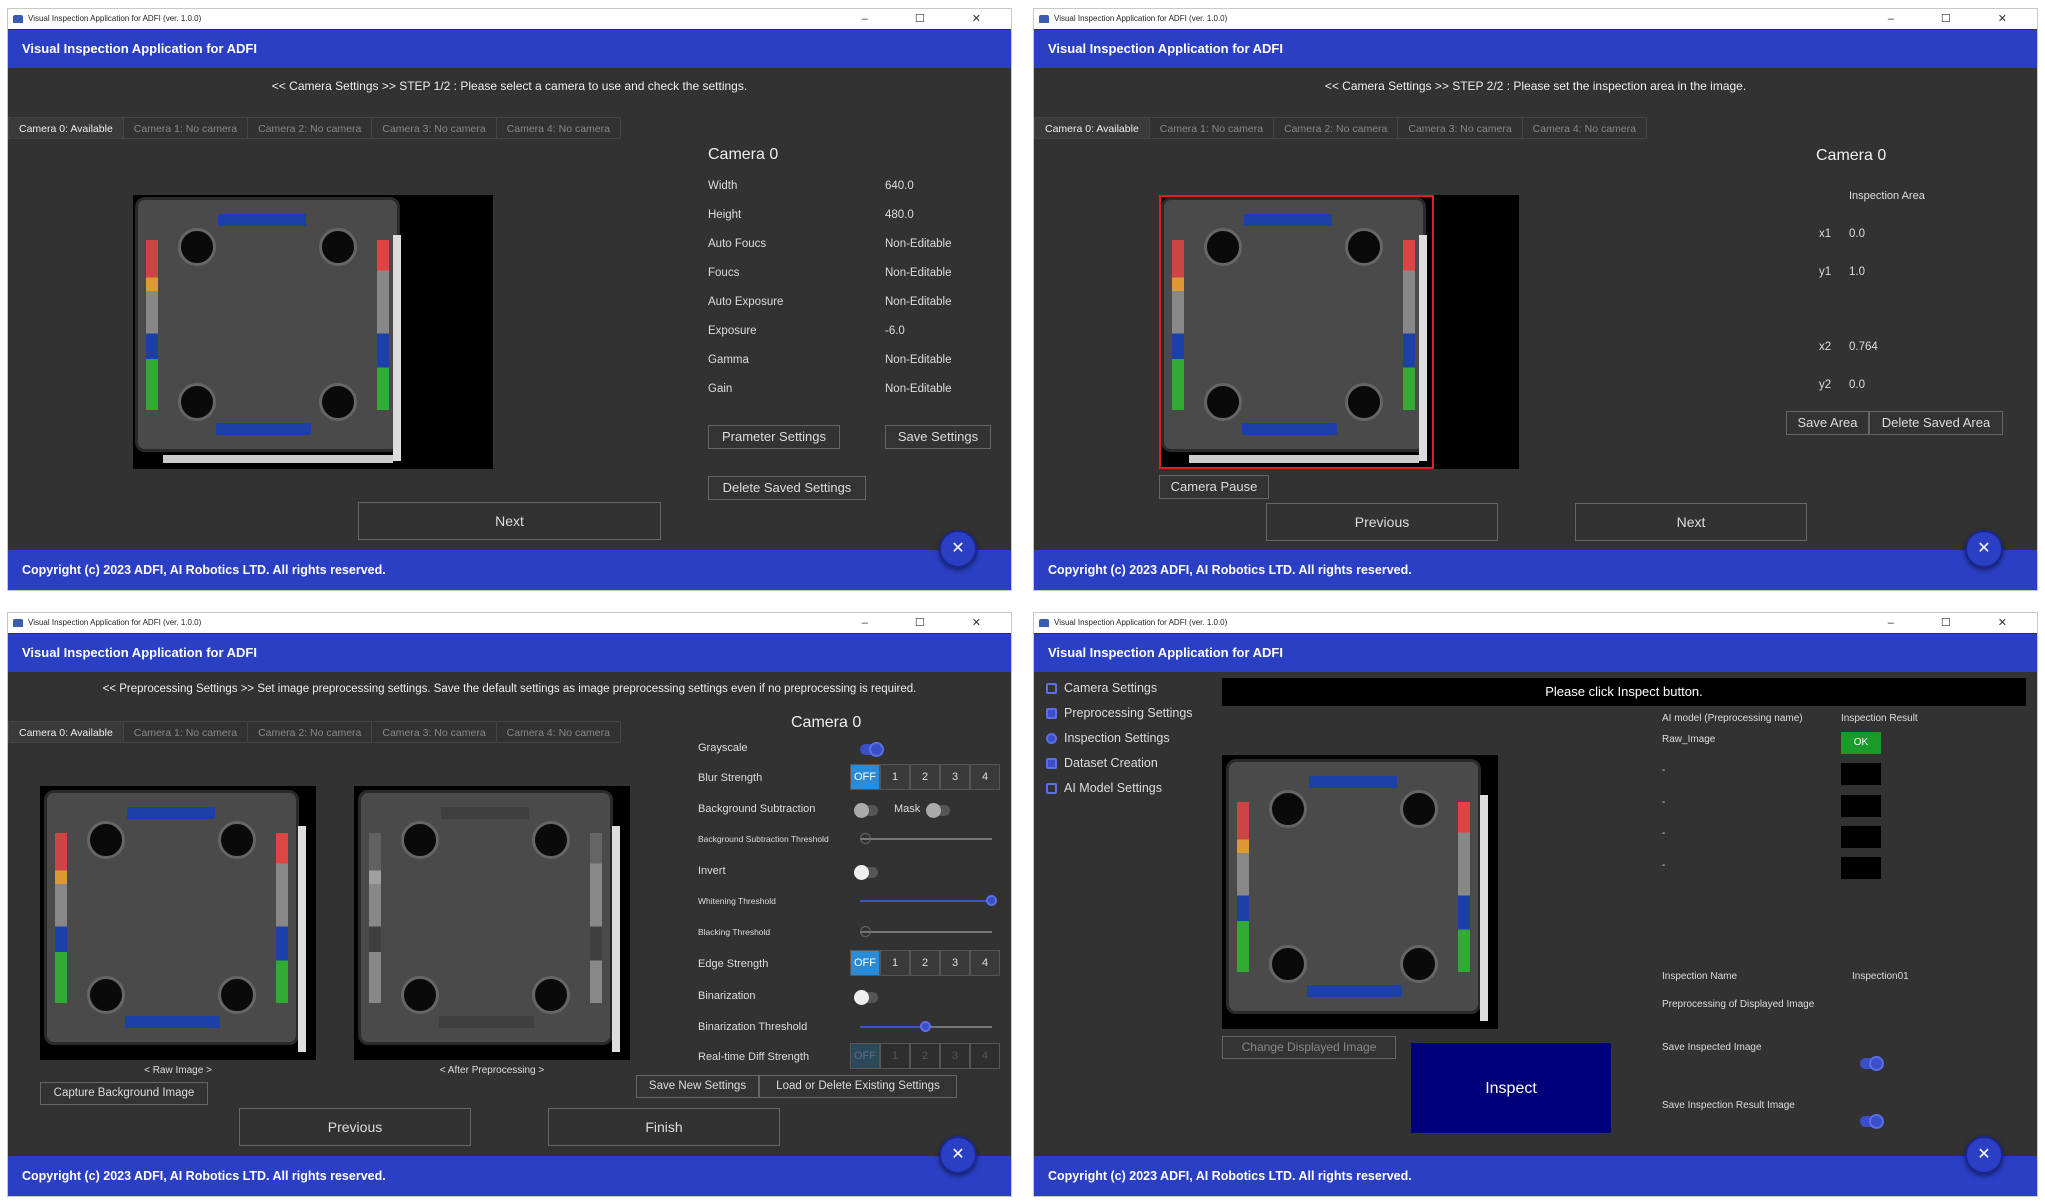 The image size is (2045, 1203). Describe the element at coordinates (1118, 763) in the screenshot. I see `menu-dataset-creation: Dataset Creation` at that location.